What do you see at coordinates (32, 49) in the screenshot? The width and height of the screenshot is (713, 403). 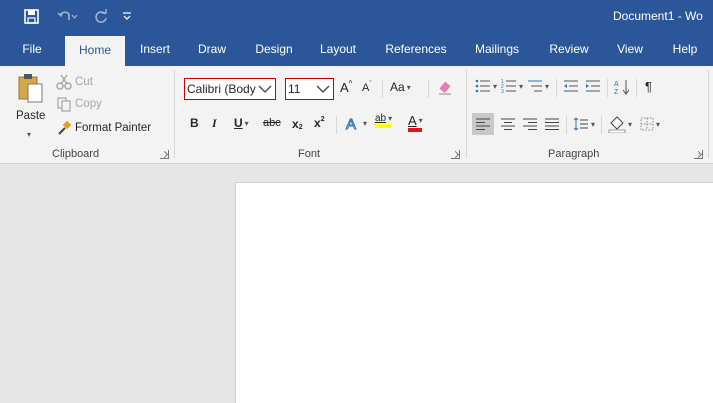 I see `tab-file: File` at bounding box center [32, 49].